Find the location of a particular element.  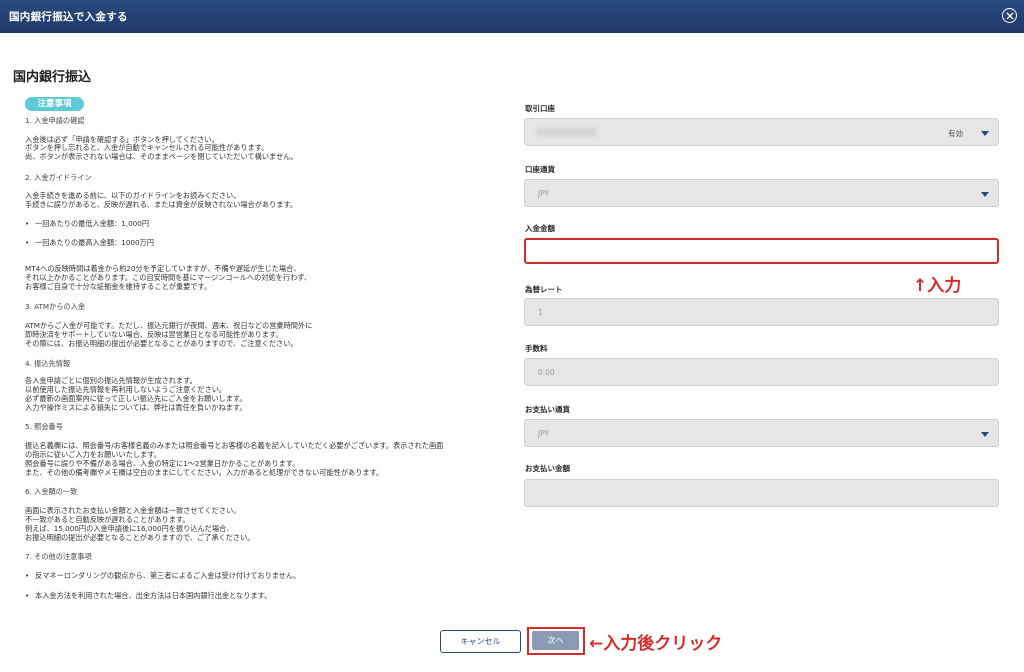

pay-currency-select: JPY is located at coordinates (761, 433).